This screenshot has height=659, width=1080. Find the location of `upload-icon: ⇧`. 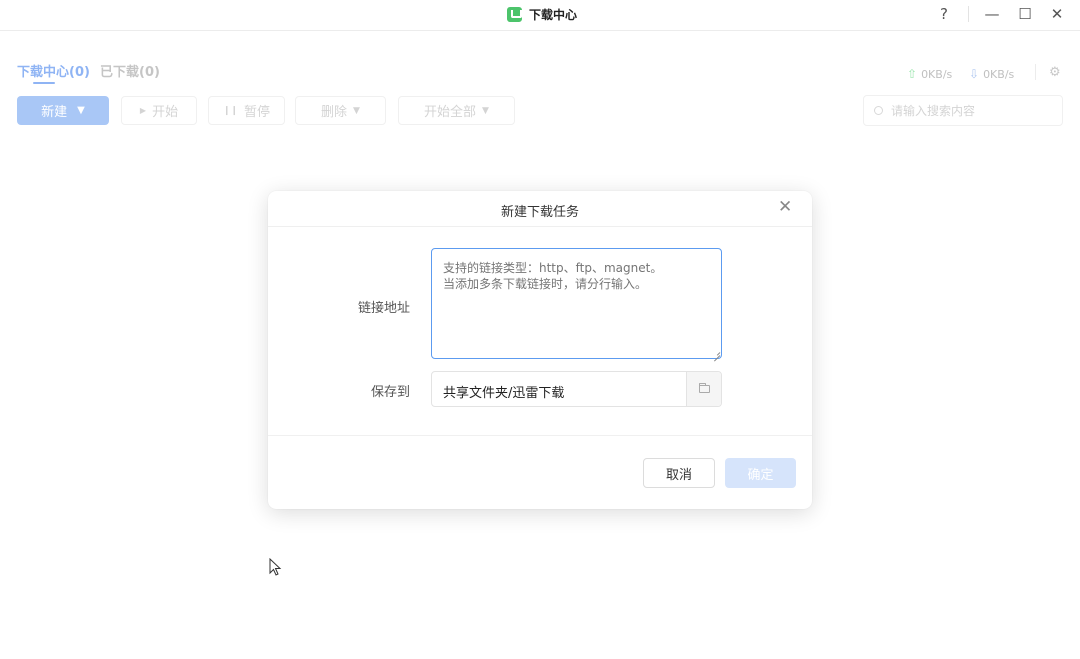

upload-icon: ⇧ is located at coordinates (912, 74).